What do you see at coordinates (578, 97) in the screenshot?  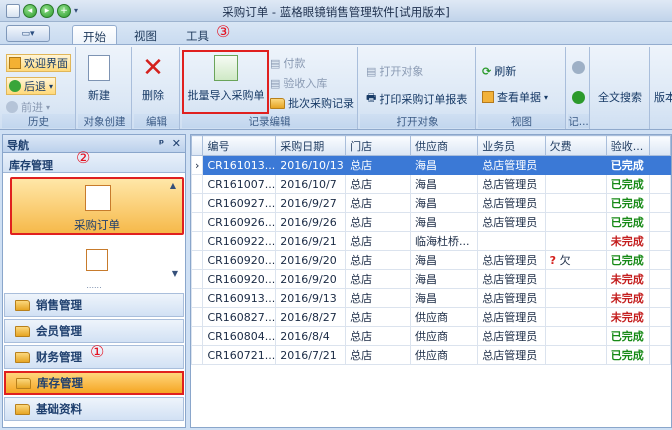 I see `add-record-icon` at bounding box center [578, 97].